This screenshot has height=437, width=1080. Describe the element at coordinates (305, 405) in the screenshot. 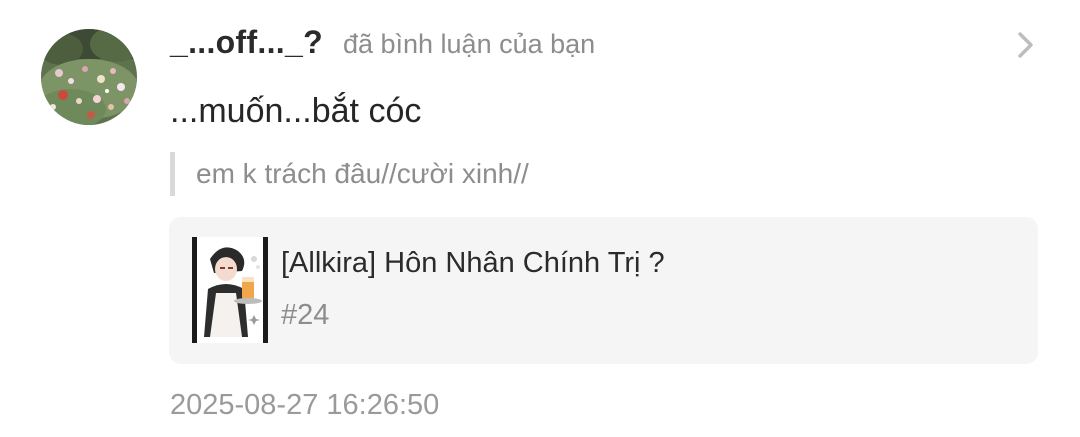

I see `timestamp: 2025-08-27 16:26:50` at that location.